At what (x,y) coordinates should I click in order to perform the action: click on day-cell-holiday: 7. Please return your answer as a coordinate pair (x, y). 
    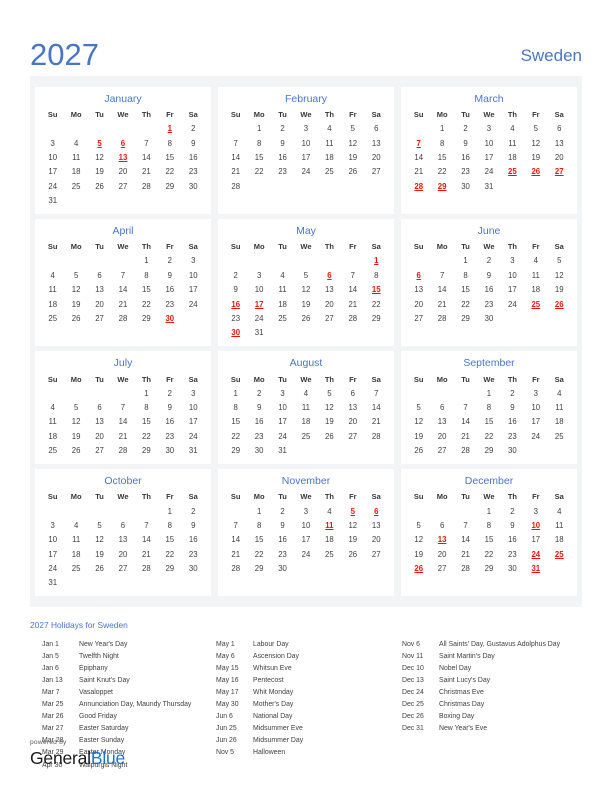
    Looking at the image, I should click on (418, 143).